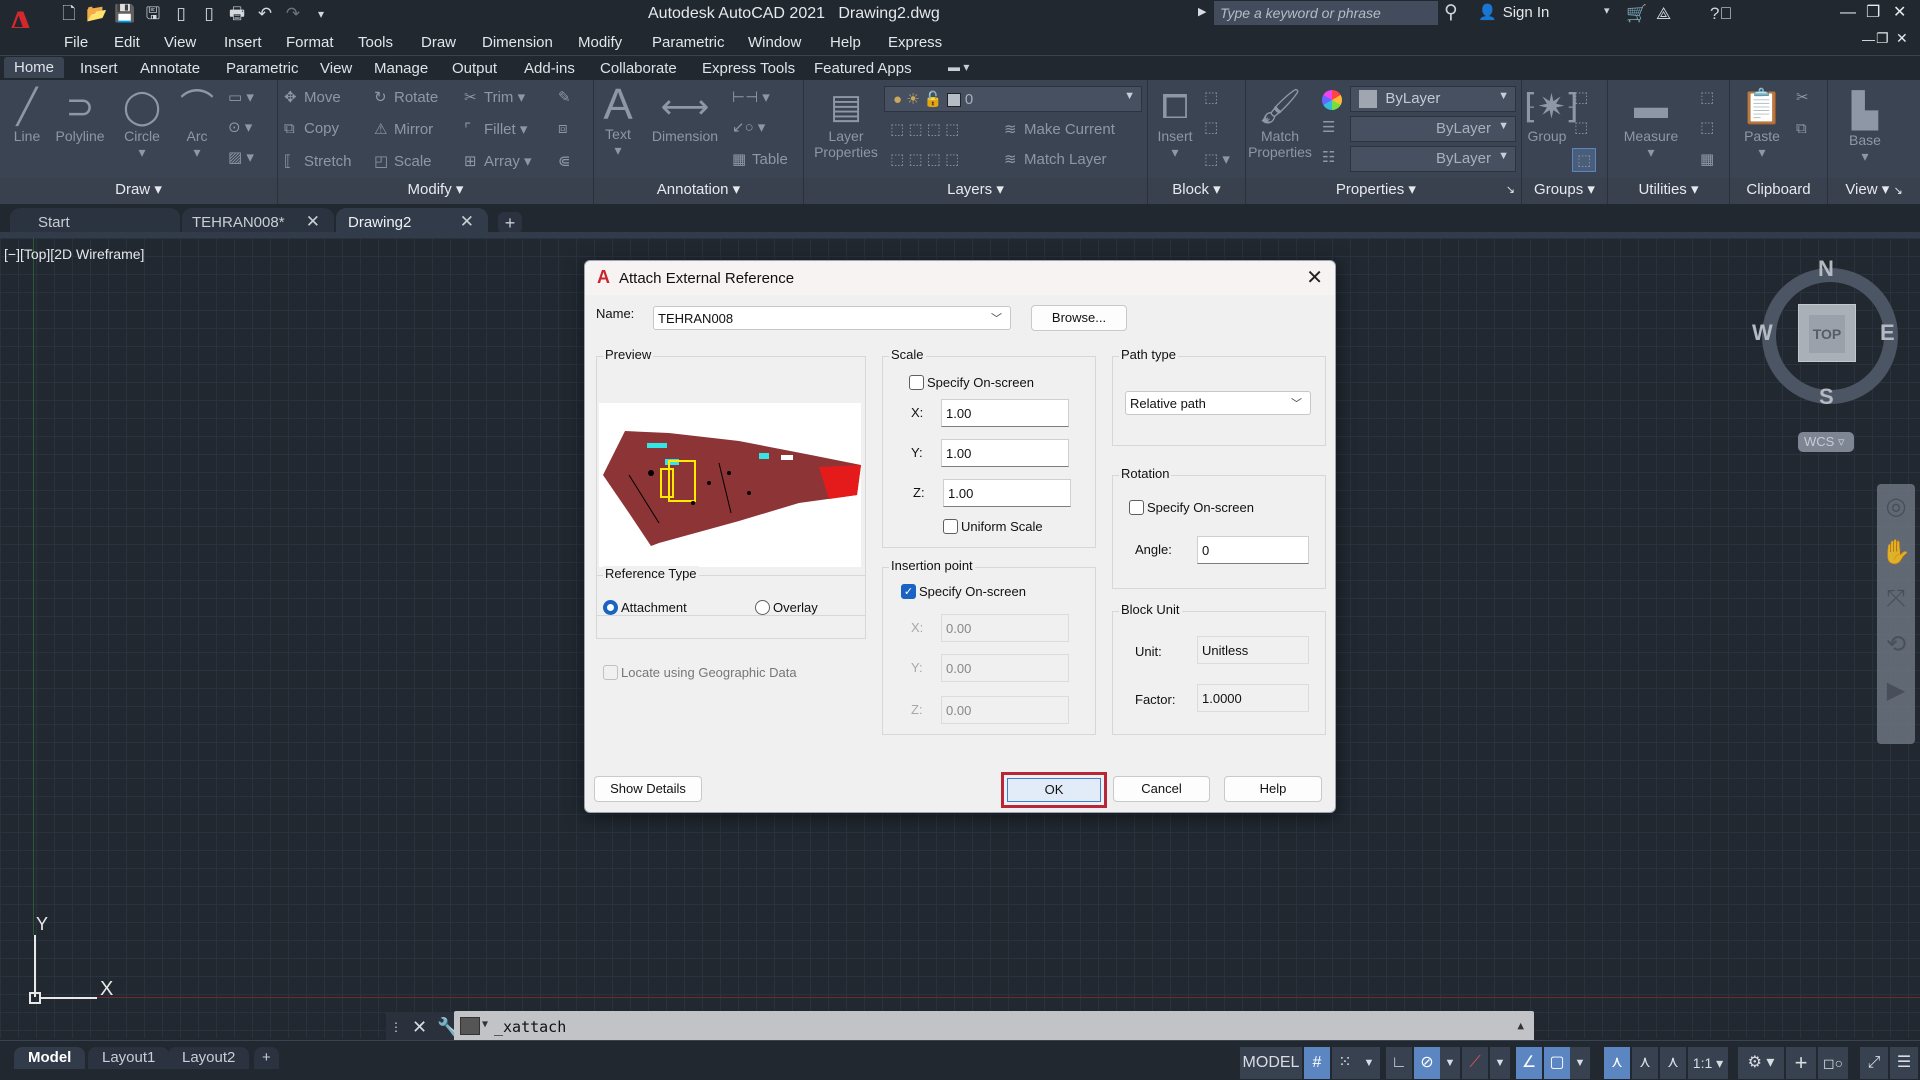 Image resolution: width=1920 pixels, height=1080 pixels. What do you see at coordinates (549, 68) in the screenshot?
I see `ribbon-tab-add-ins: Add-ins` at bounding box center [549, 68].